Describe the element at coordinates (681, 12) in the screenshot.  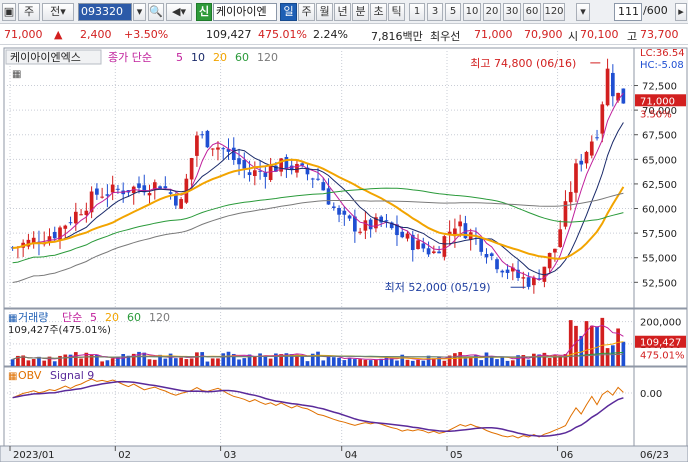
I see `more-icon: ▸` at that location.